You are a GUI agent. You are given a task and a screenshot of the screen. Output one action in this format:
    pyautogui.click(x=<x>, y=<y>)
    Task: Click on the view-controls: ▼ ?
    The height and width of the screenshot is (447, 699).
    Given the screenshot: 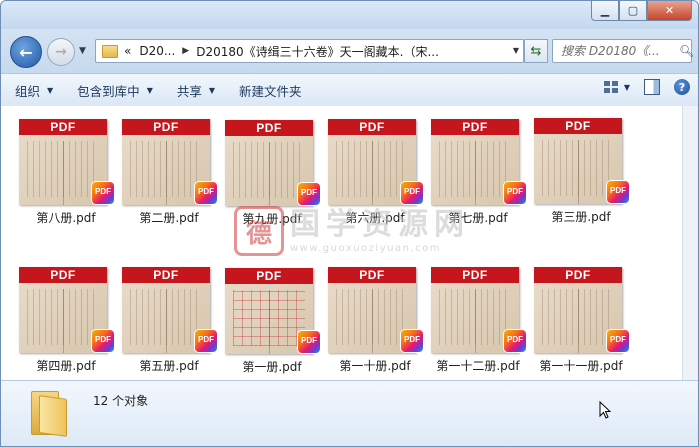 What is the action you would take?
    pyautogui.click(x=646, y=87)
    